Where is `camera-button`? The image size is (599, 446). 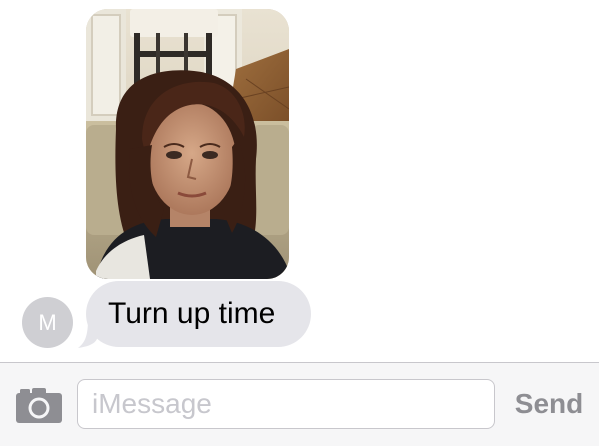 camera-button is located at coordinates (39, 405).